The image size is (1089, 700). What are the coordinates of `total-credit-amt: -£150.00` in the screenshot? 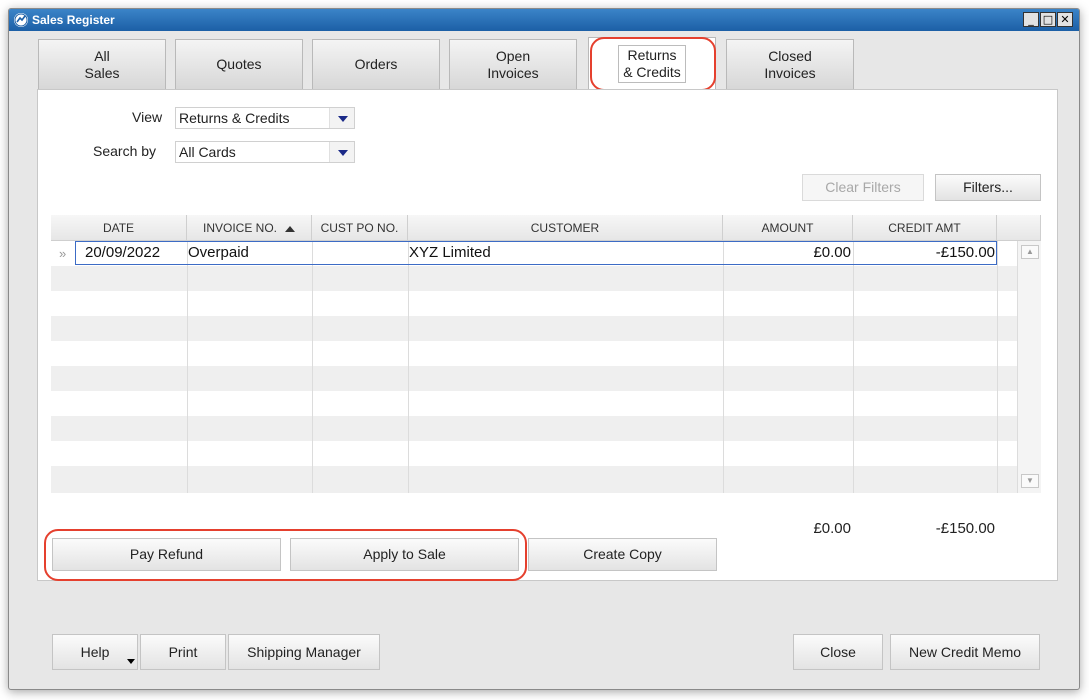 It's located at (965, 528).